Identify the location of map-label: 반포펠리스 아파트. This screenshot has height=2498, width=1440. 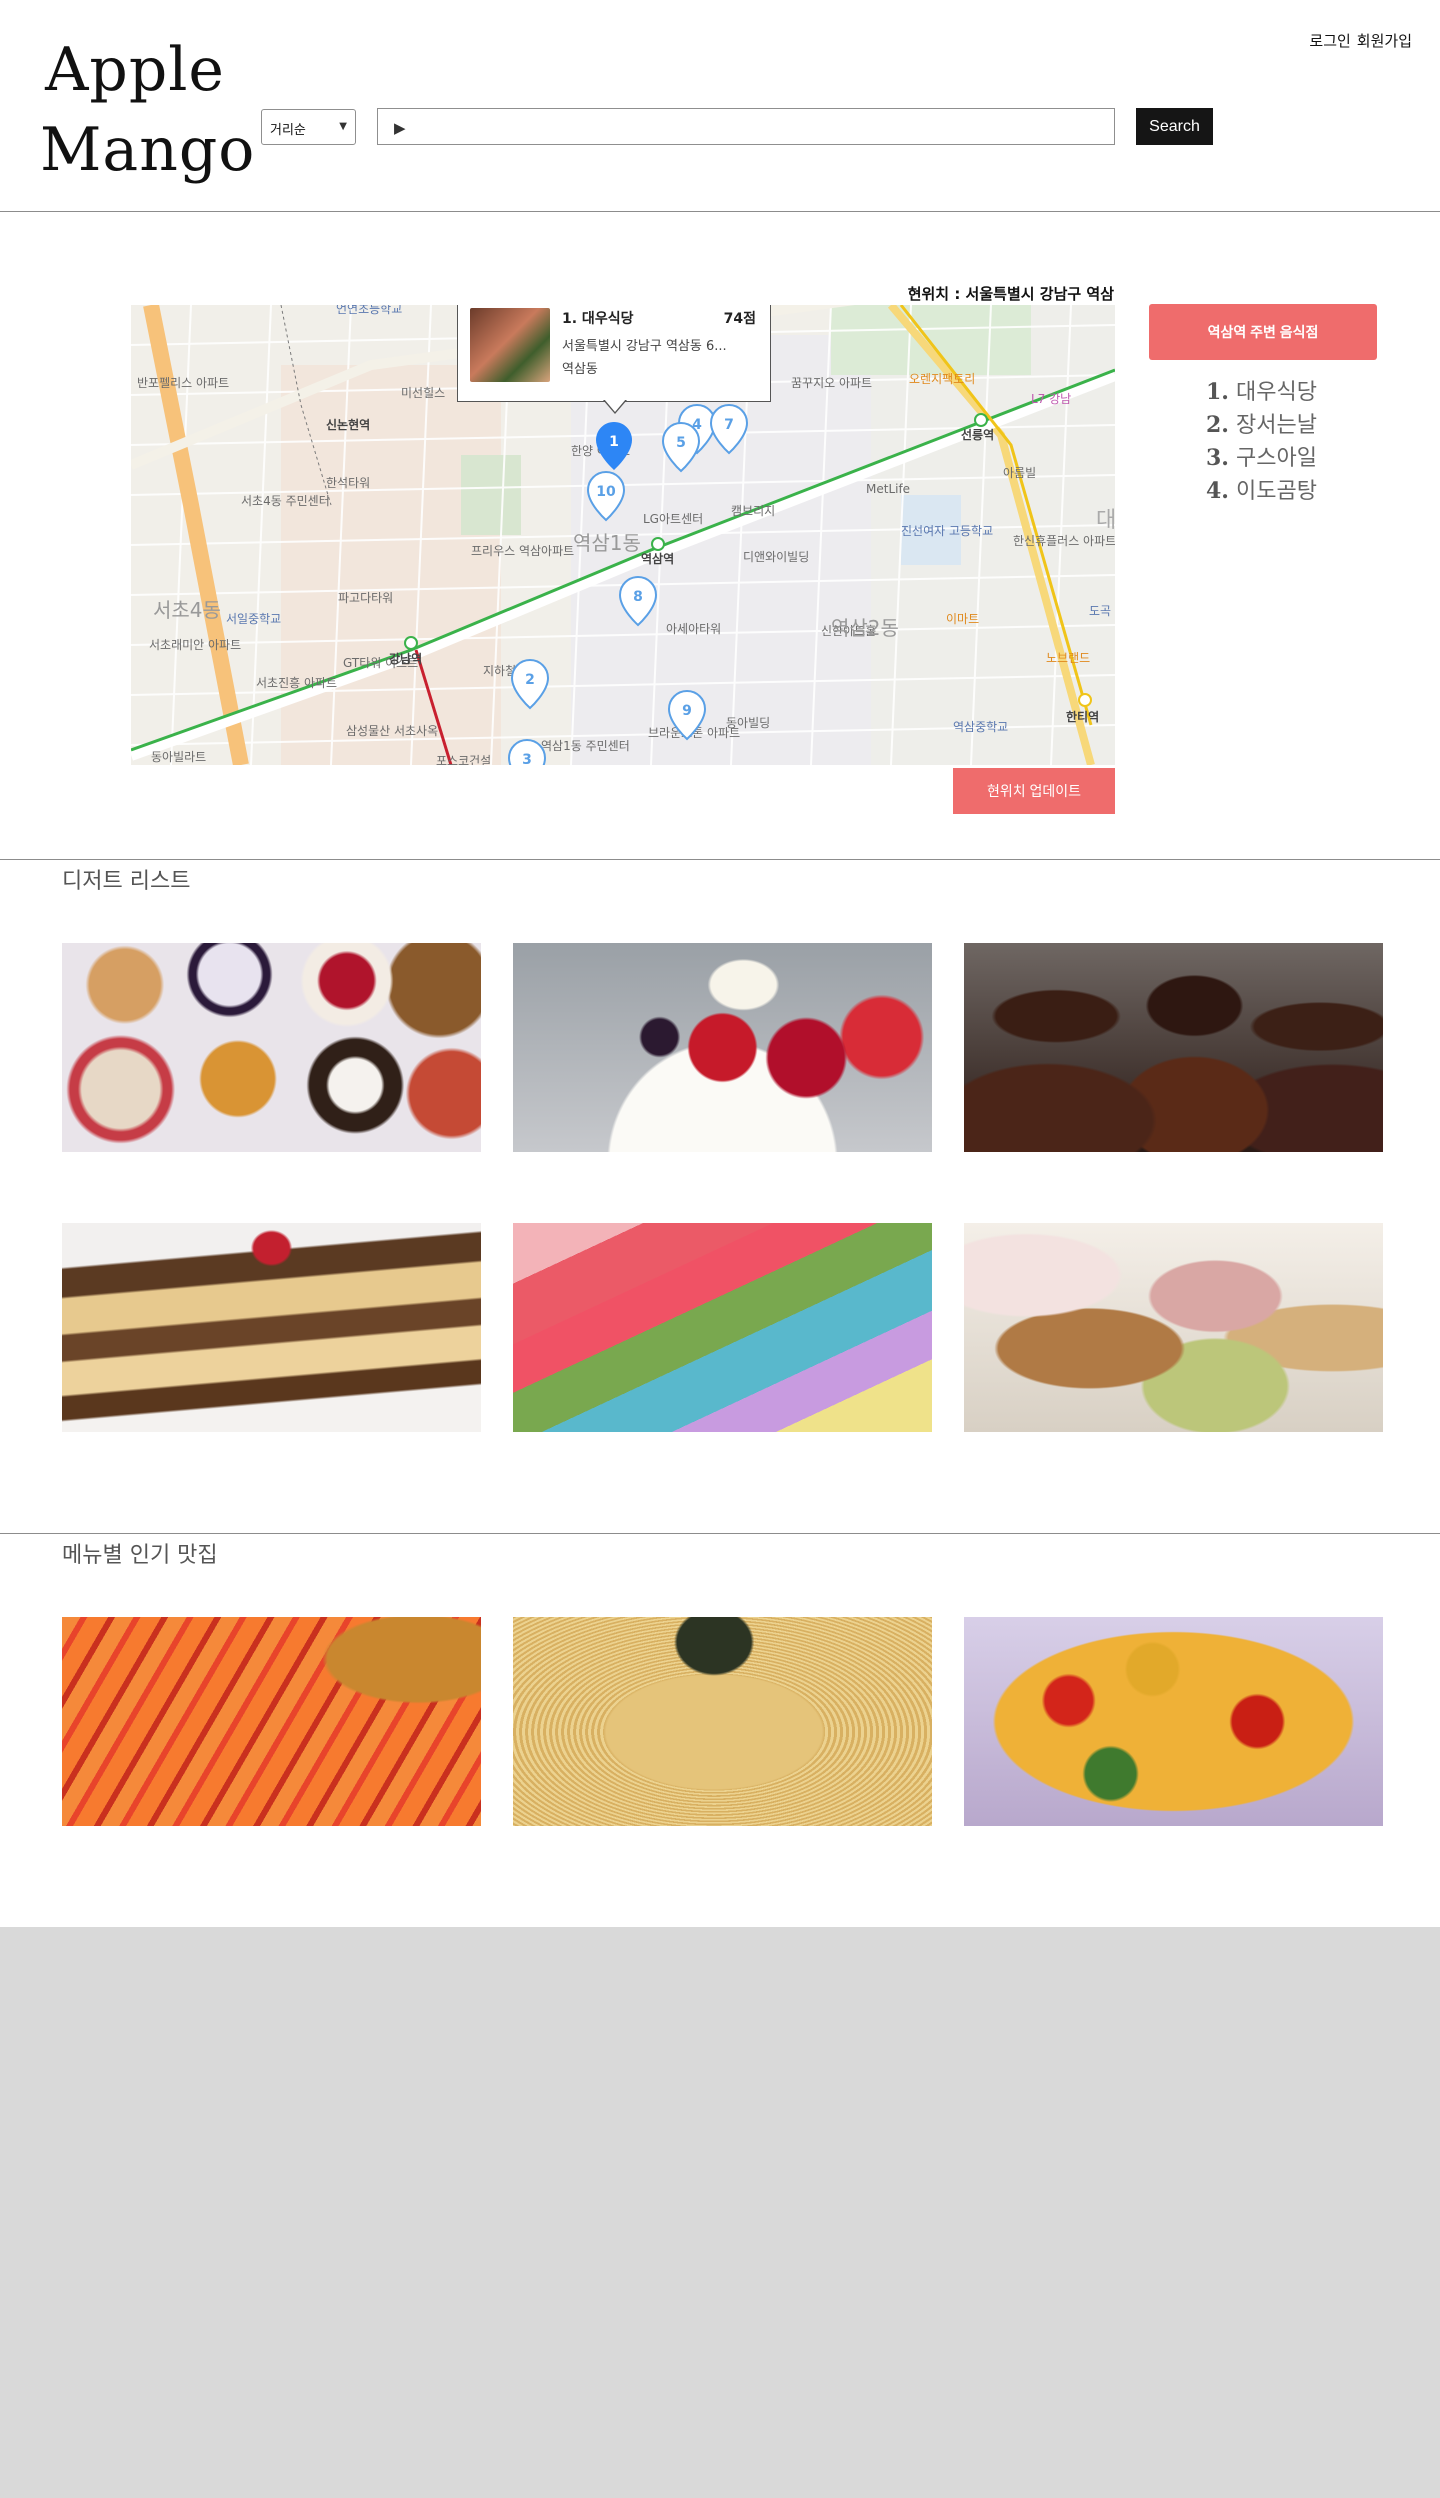
(183, 383).